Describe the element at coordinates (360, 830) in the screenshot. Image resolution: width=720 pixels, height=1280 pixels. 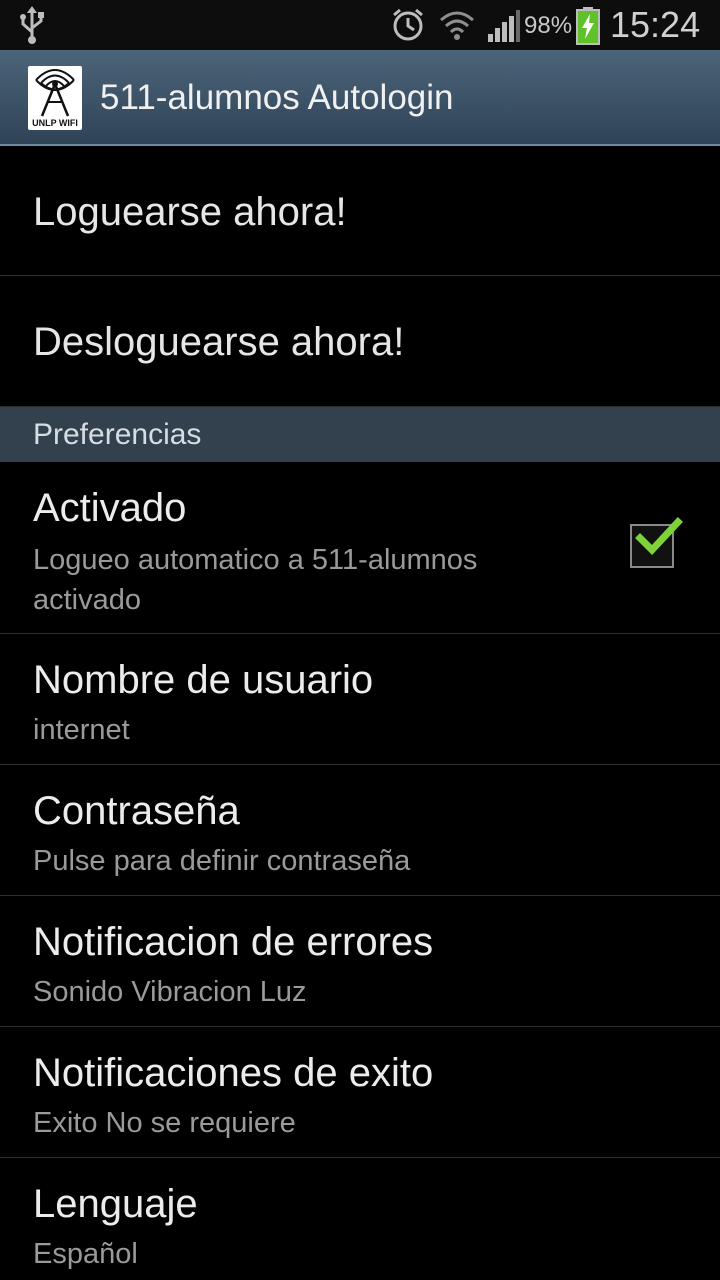
I see `pref-password: Contraseña Pulse para definir contraseña` at that location.